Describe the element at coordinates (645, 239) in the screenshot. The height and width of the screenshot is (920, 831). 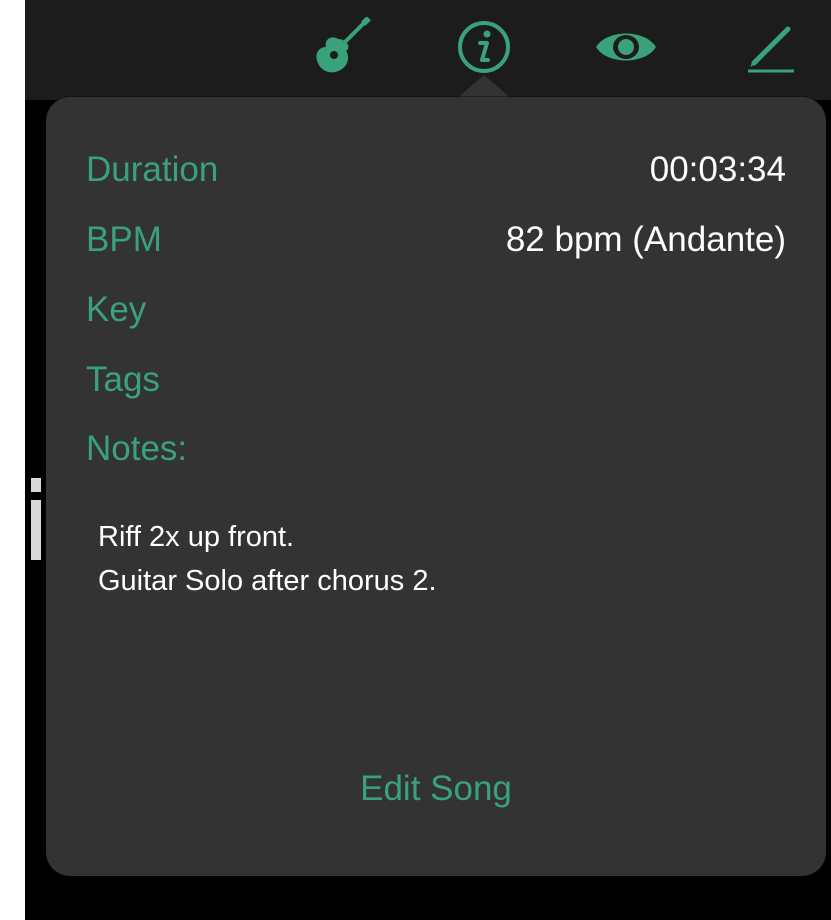
I see `bpm-value: 82 bpm (Andante)` at that location.